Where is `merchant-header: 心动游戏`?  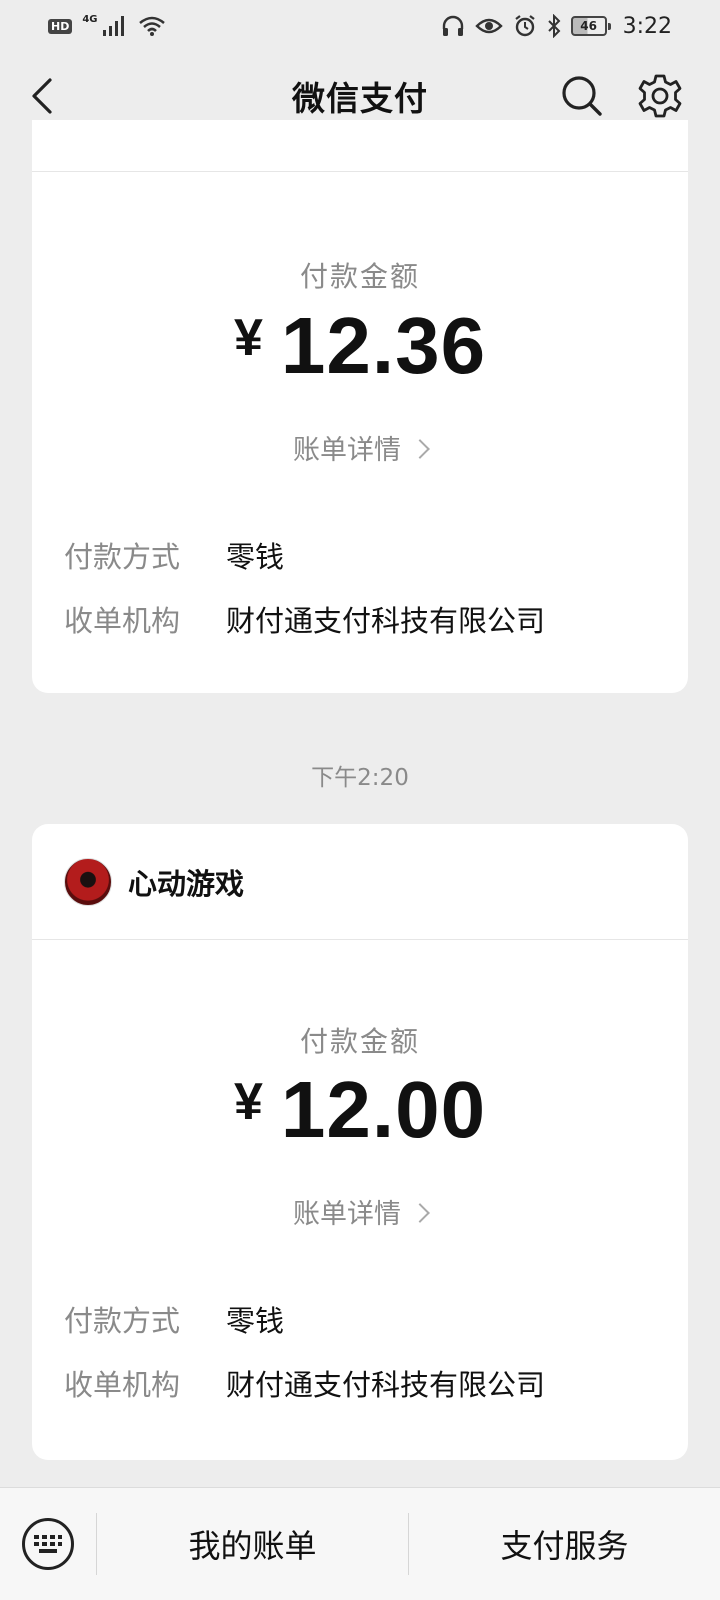 merchant-header: 心动游戏 is located at coordinates (154, 882).